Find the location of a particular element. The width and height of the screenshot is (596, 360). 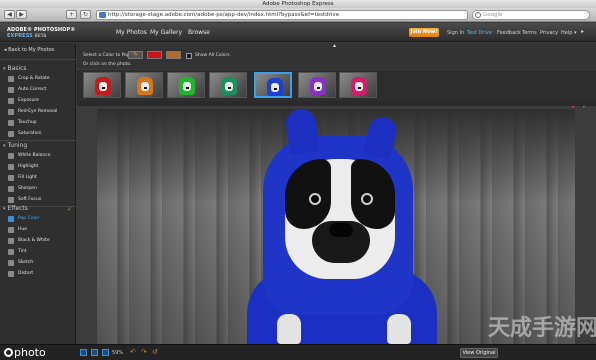

join-now-button: Join Now! is located at coordinates (424, 32).